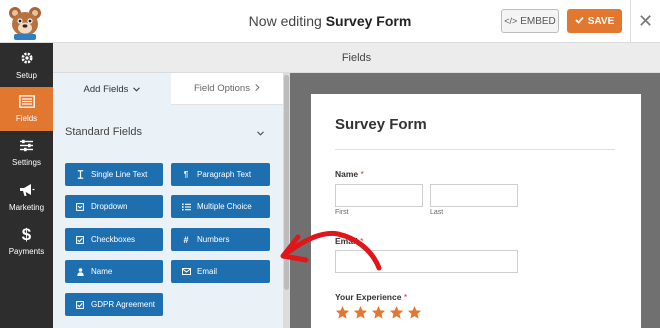 This screenshot has width=660, height=328. Describe the element at coordinates (286, 182) in the screenshot. I see `scrollbar-thumb` at that location.